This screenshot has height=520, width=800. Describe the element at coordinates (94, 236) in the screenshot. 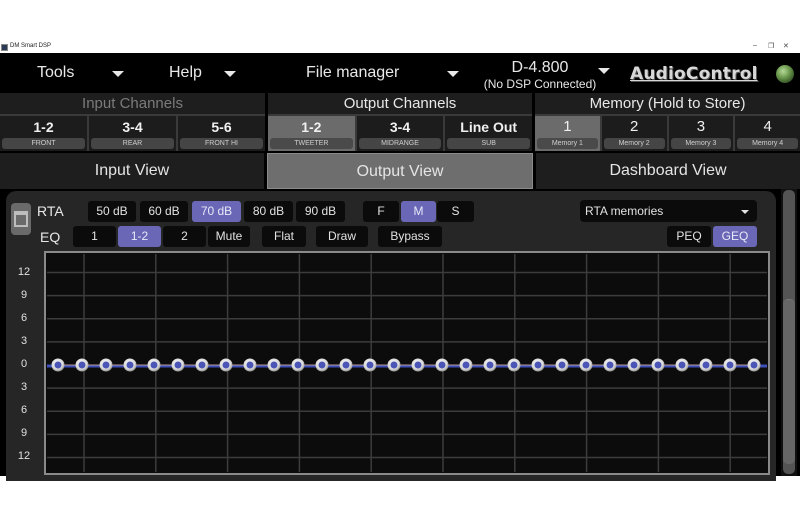

I see `eq-channel-1-button: 1` at that location.